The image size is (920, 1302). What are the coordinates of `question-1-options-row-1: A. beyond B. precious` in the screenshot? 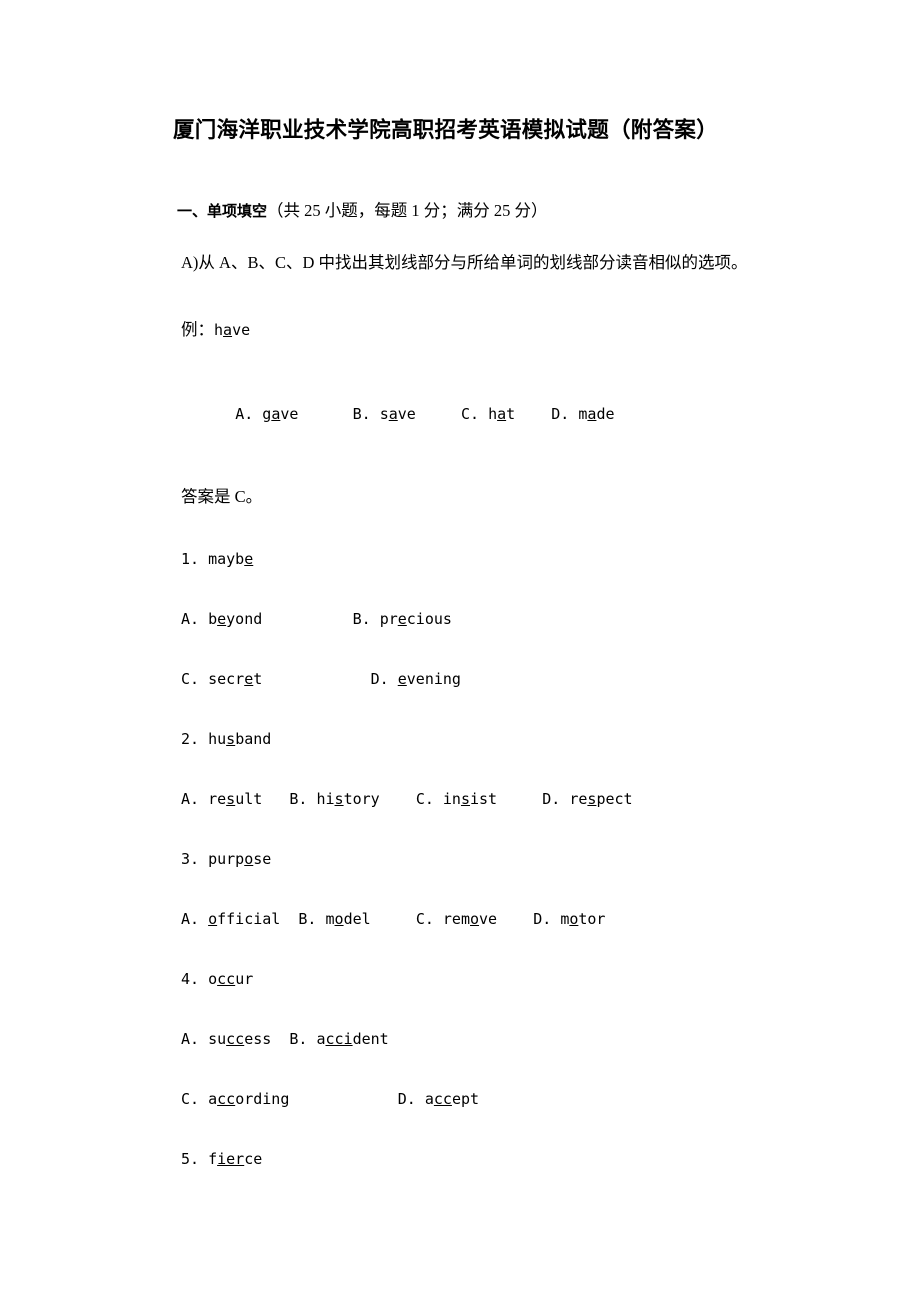 It's located at (462, 619).